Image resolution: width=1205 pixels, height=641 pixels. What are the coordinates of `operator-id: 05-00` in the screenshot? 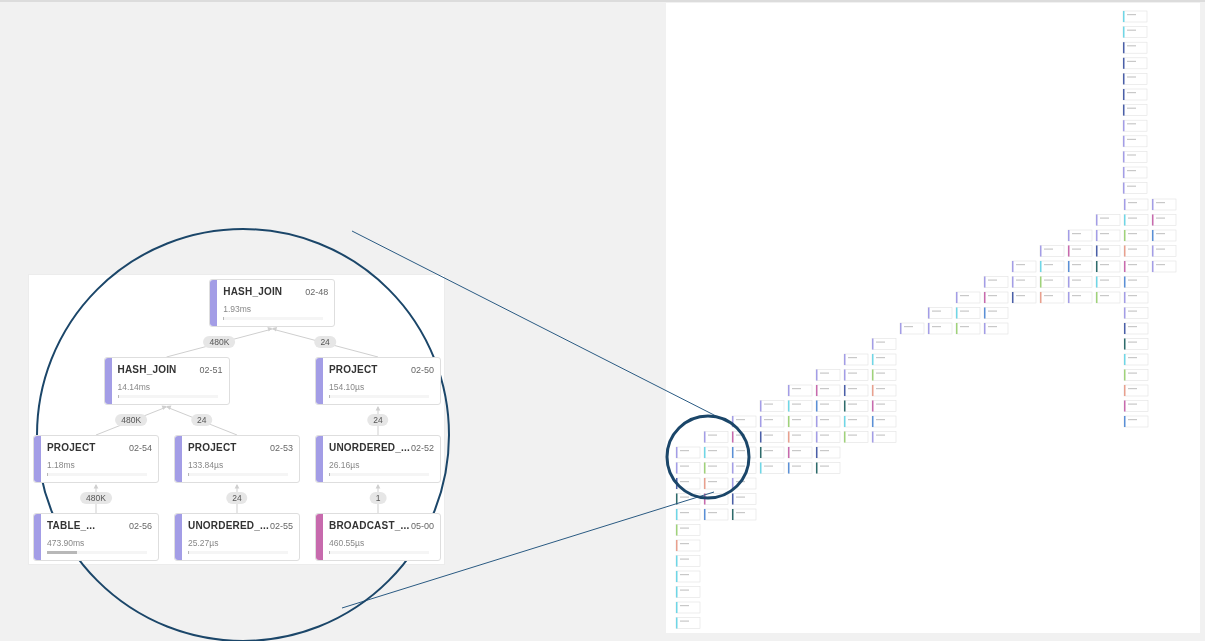 It's located at (422, 525).